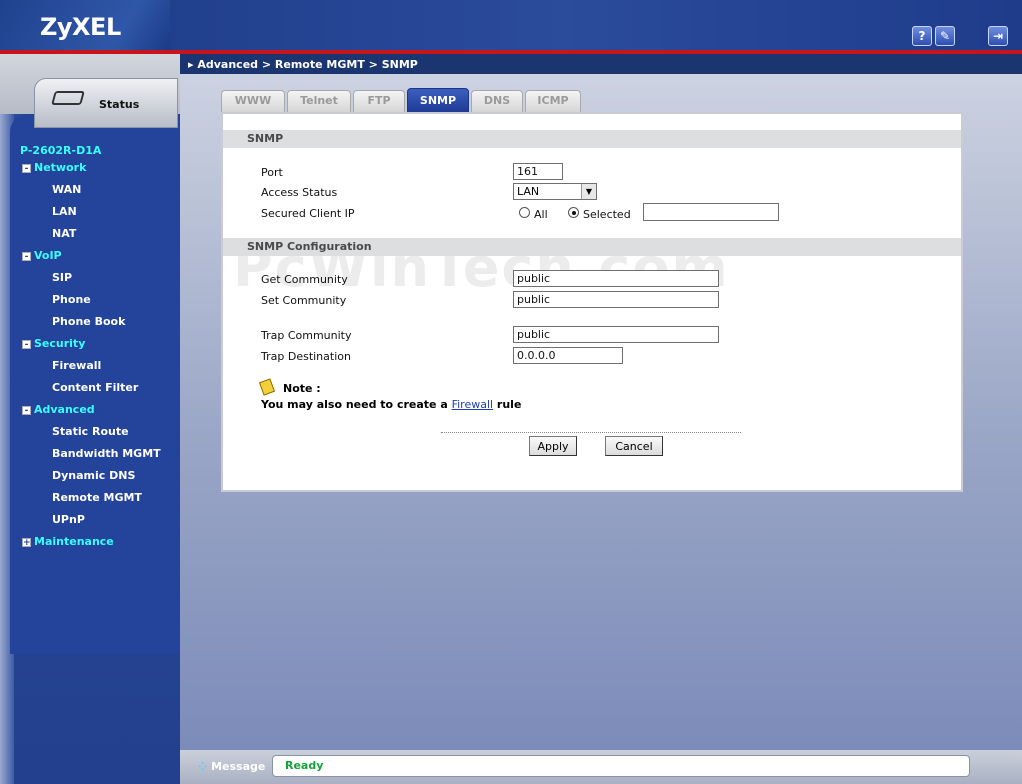 This screenshot has height=784, width=1022. What do you see at coordinates (573, 212) in the screenshot?
I see `radio-selected` at bounding box center [573, 212].